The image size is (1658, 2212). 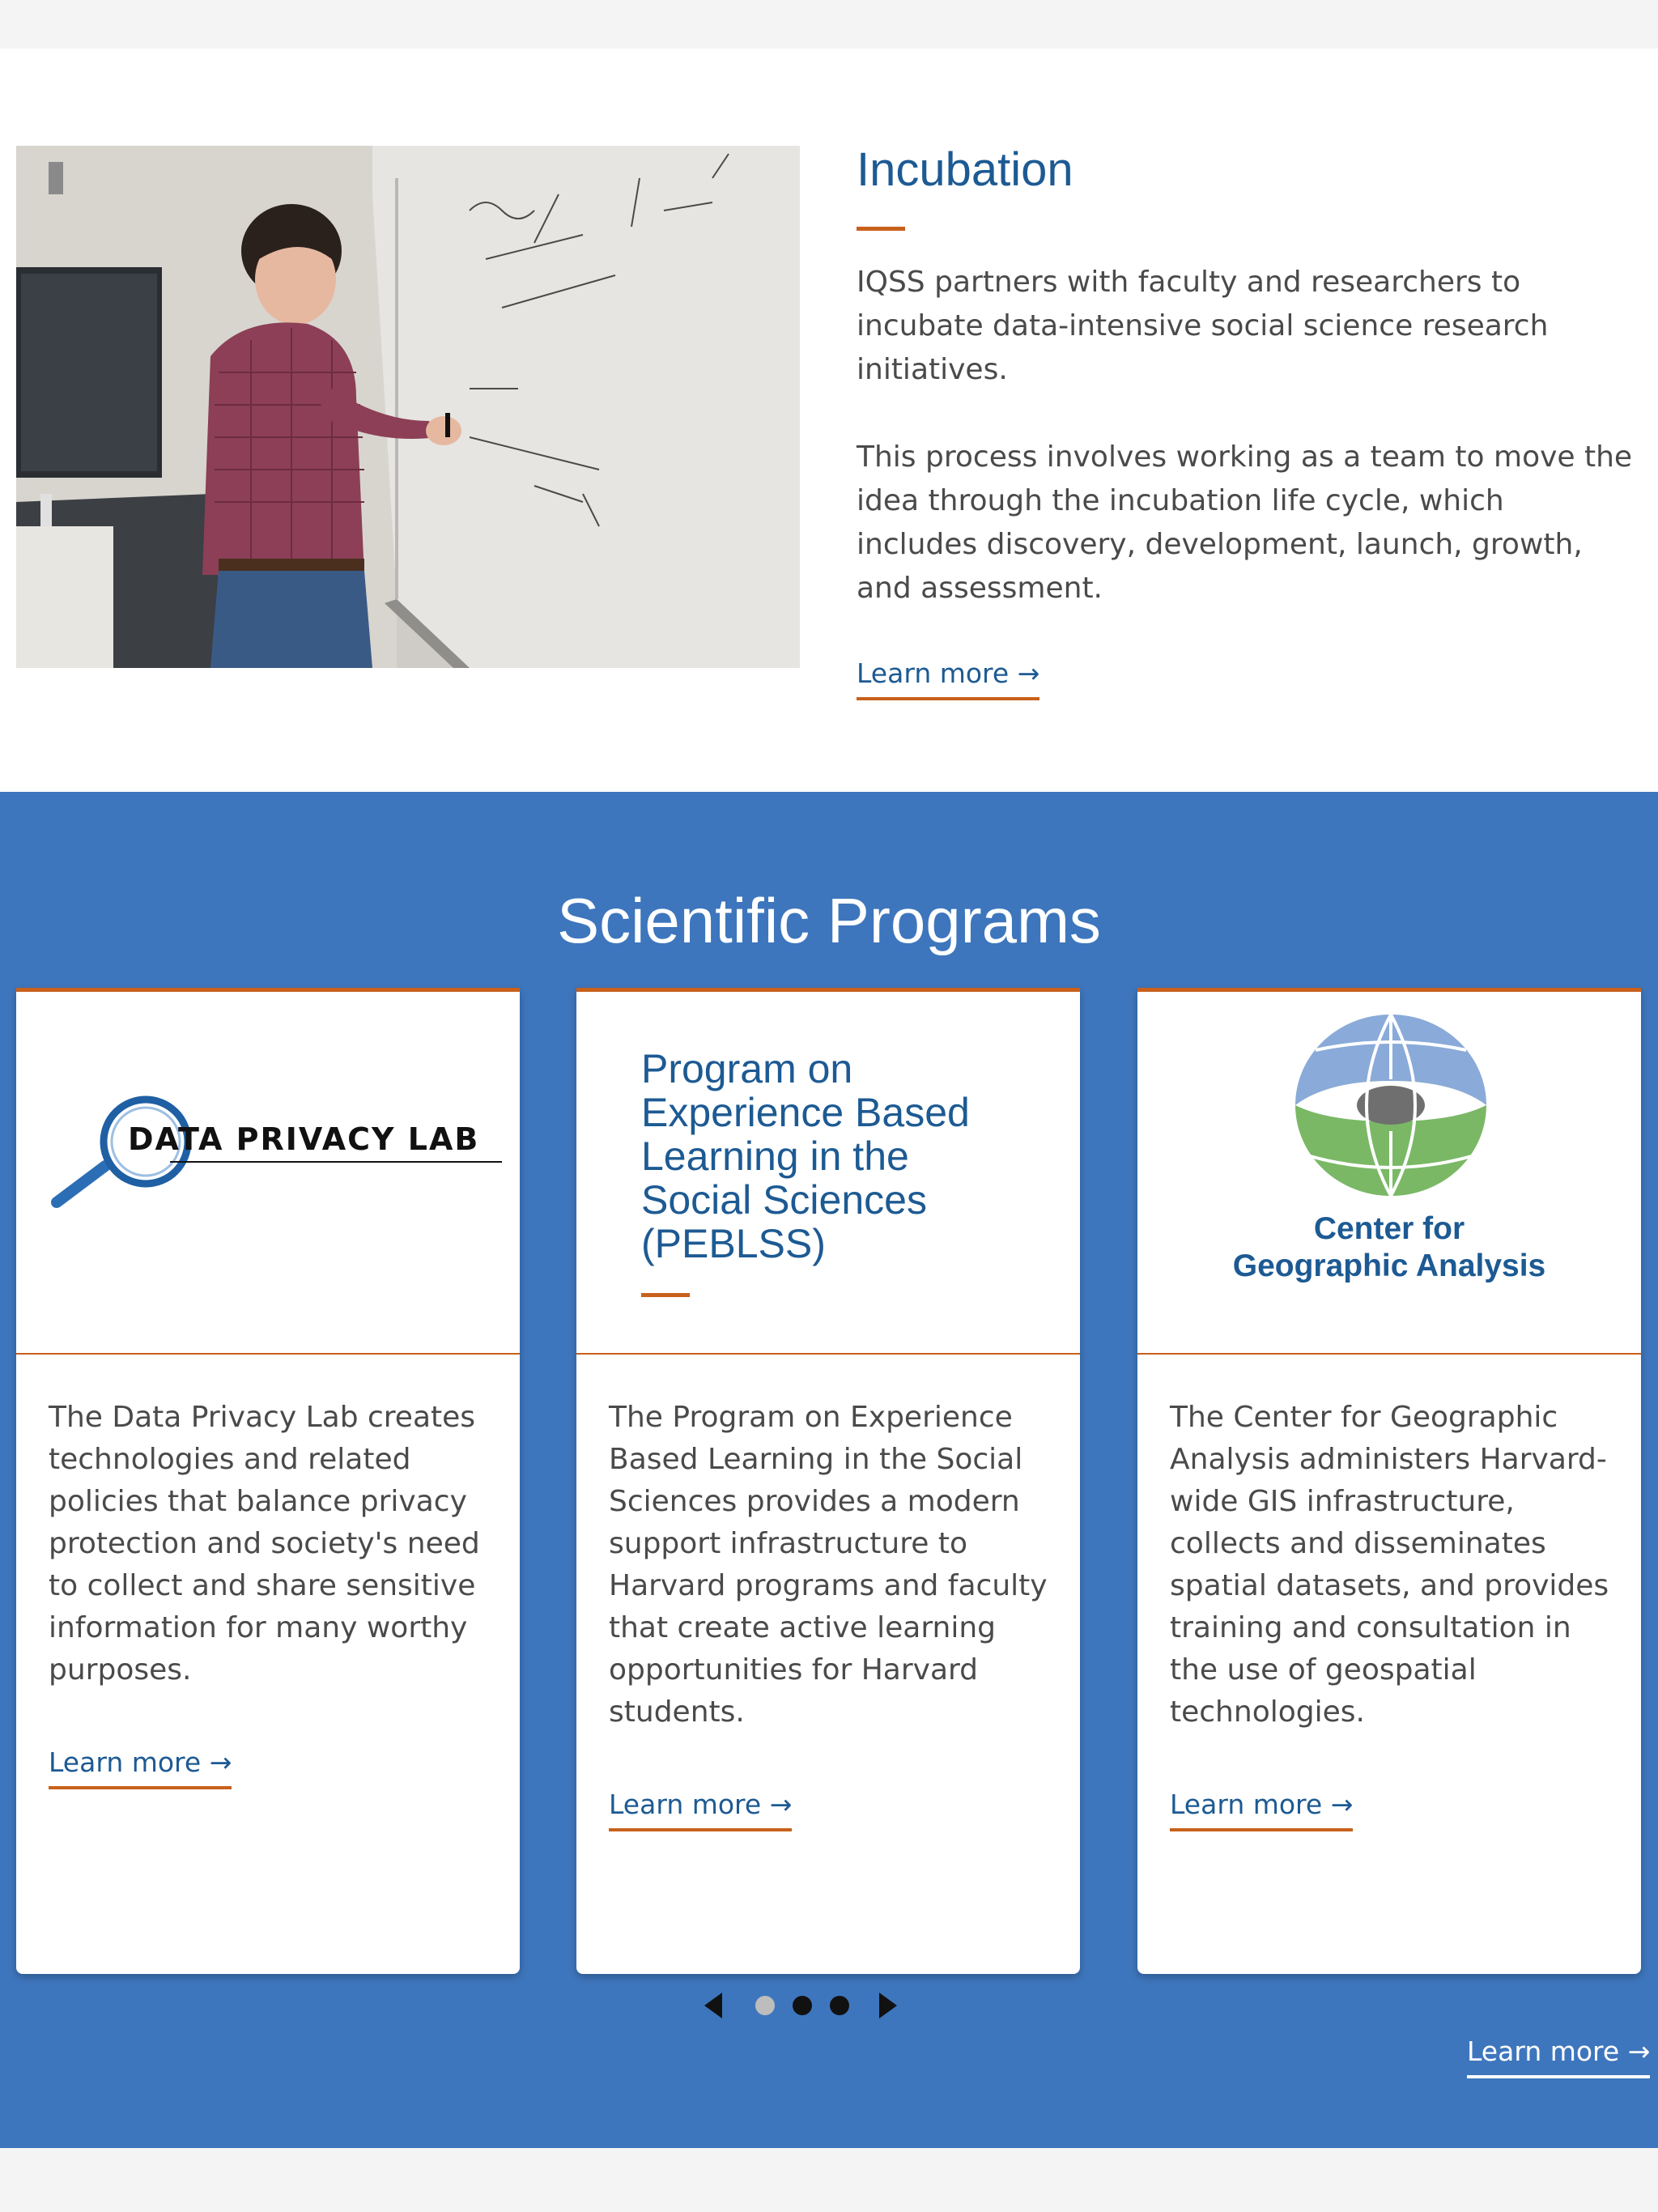 I want to click on carousel-controls, so click(x=797, y=2006).